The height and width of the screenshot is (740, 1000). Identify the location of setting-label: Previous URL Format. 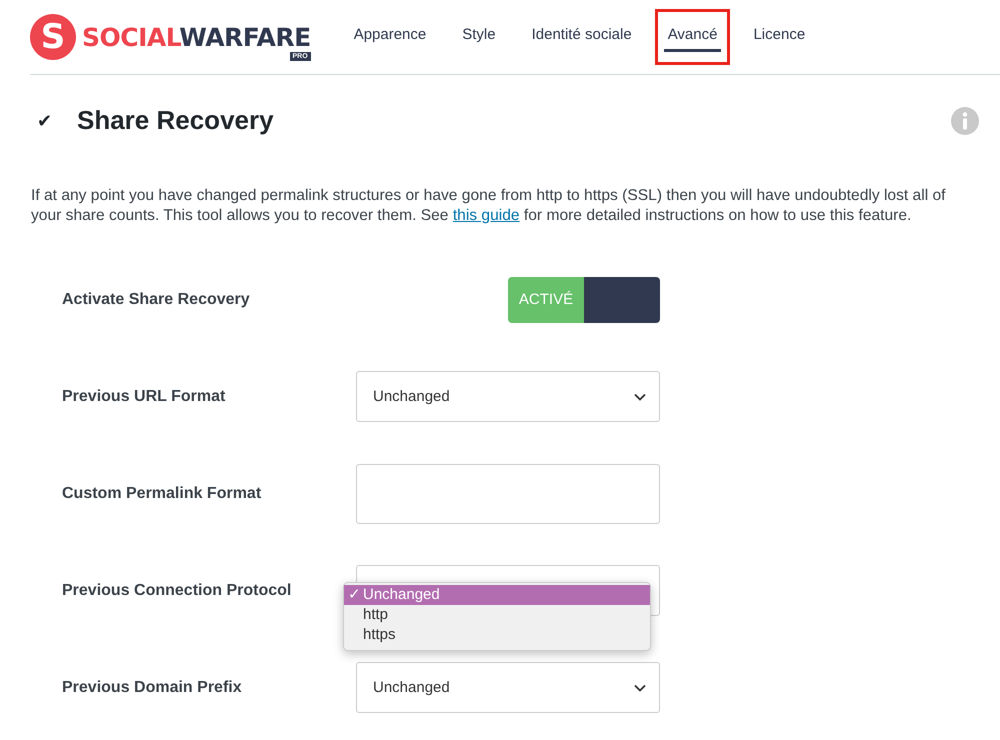
(144, 396).